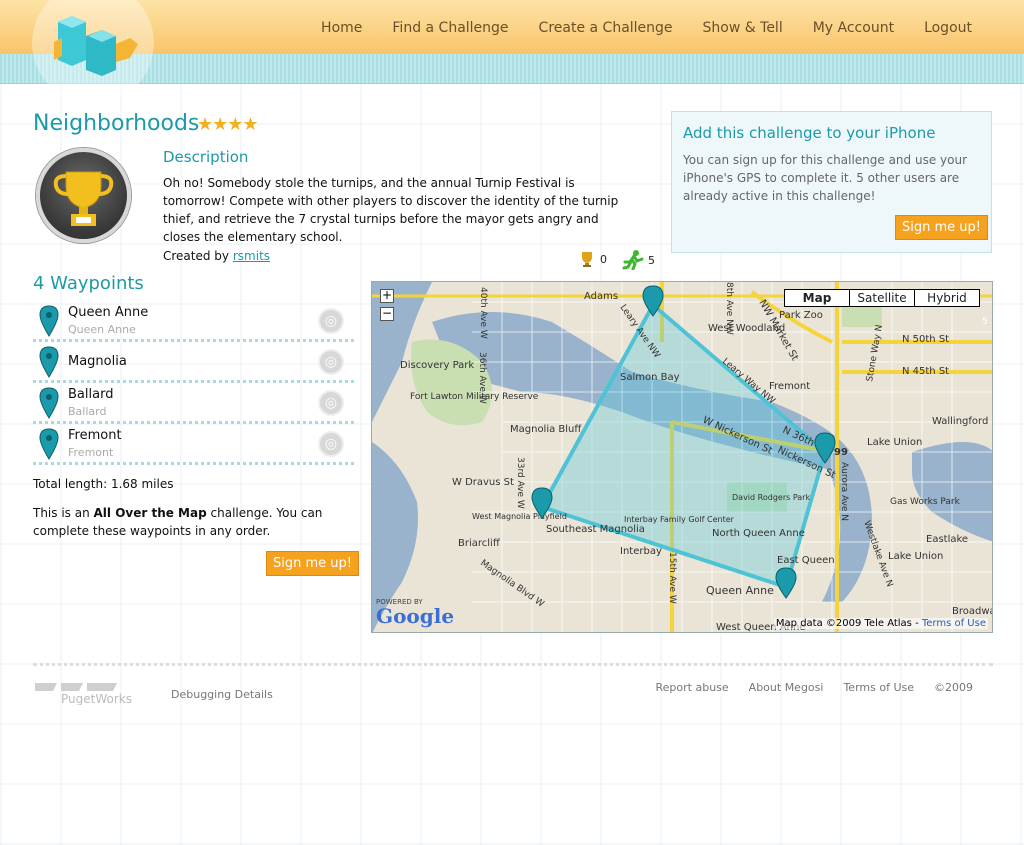  Describe the element at coordinates (985, 322) in the screenshot. I see `map-label: 5` at that location.